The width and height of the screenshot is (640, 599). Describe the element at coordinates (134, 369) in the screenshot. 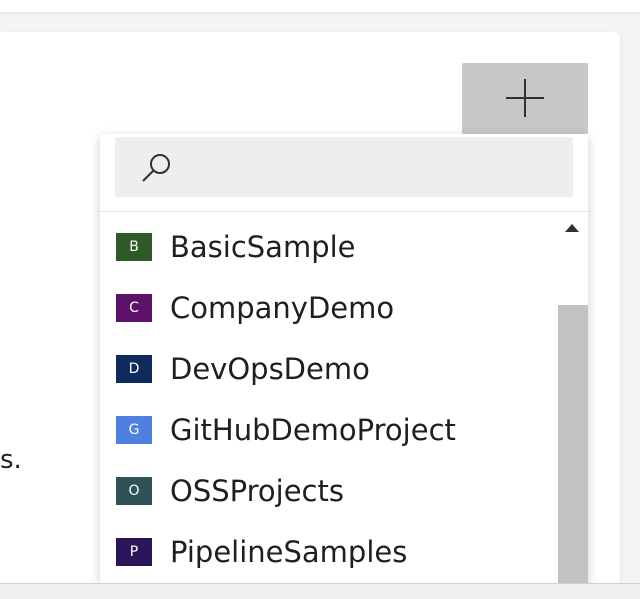

I see `project-badge: D` at that location.